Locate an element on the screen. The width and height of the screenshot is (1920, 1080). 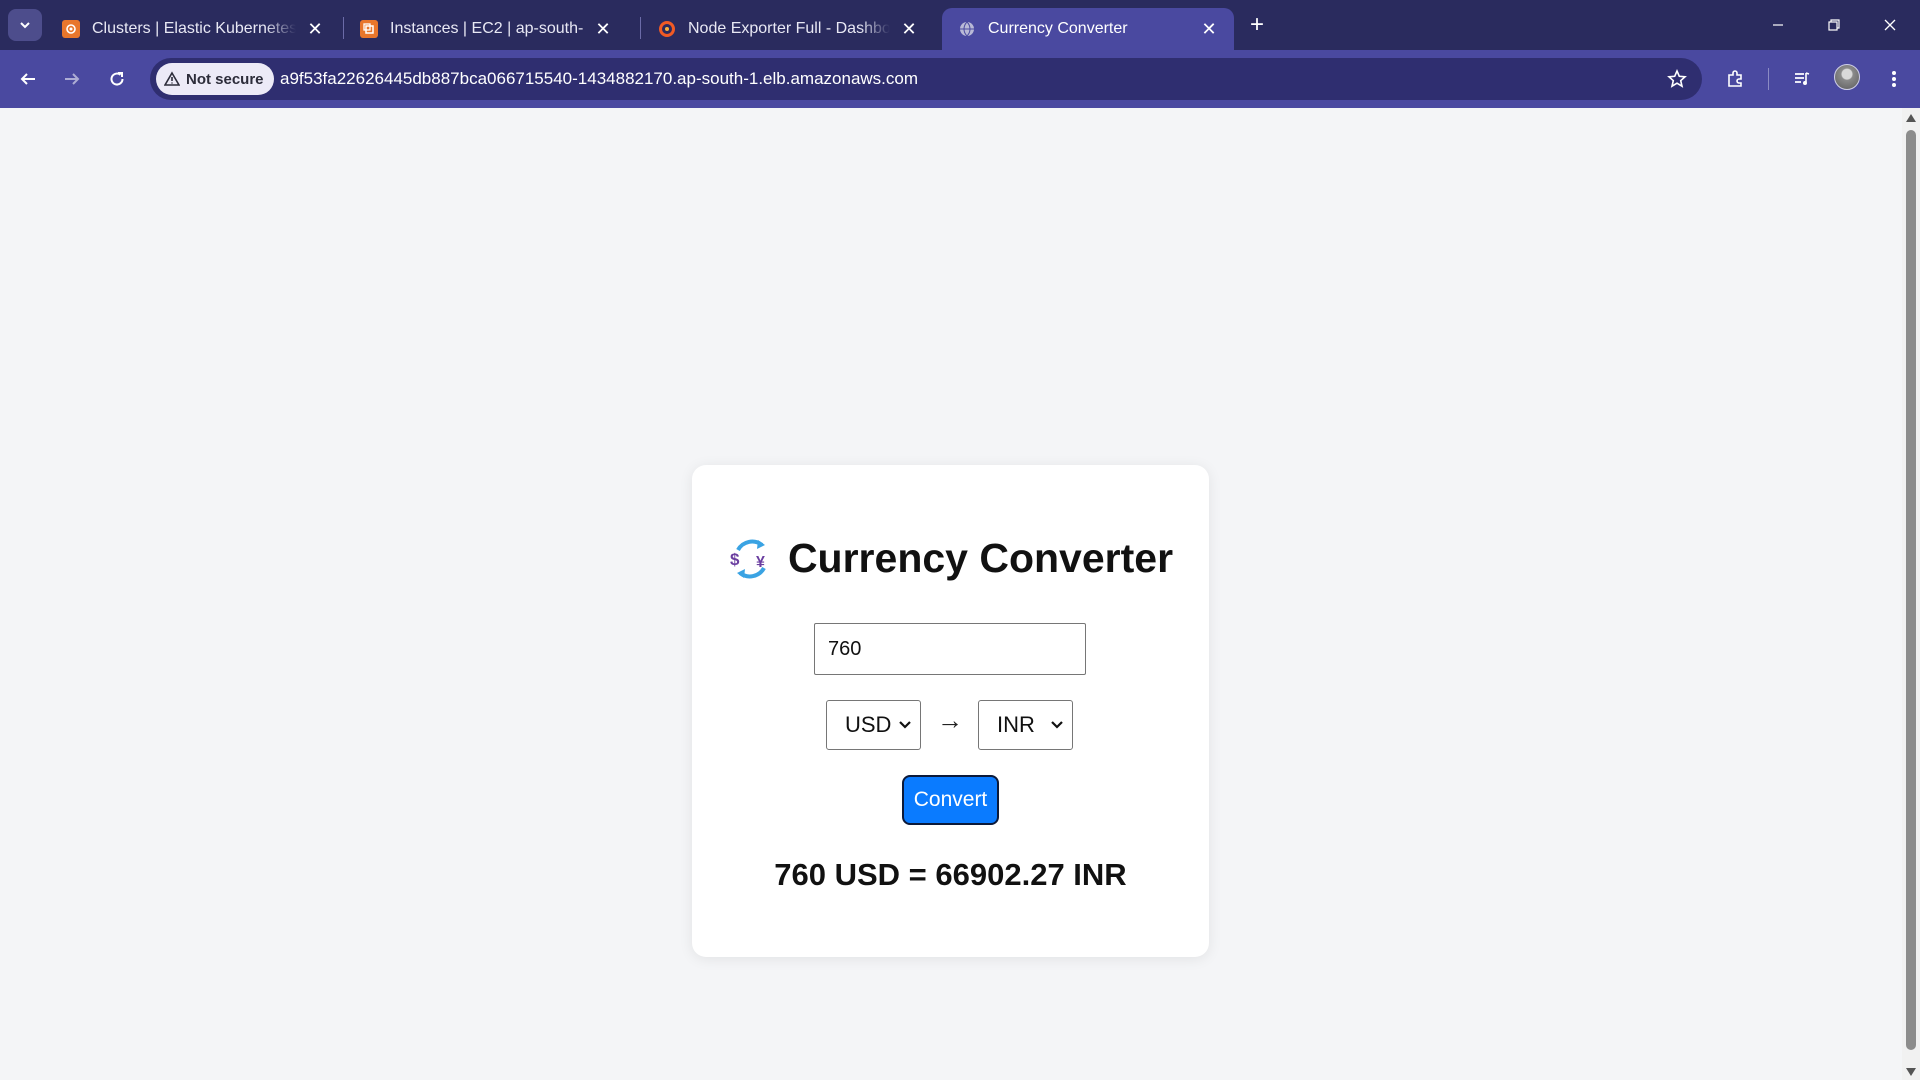
arrow-right-icon is located at coordinates (72, 79).